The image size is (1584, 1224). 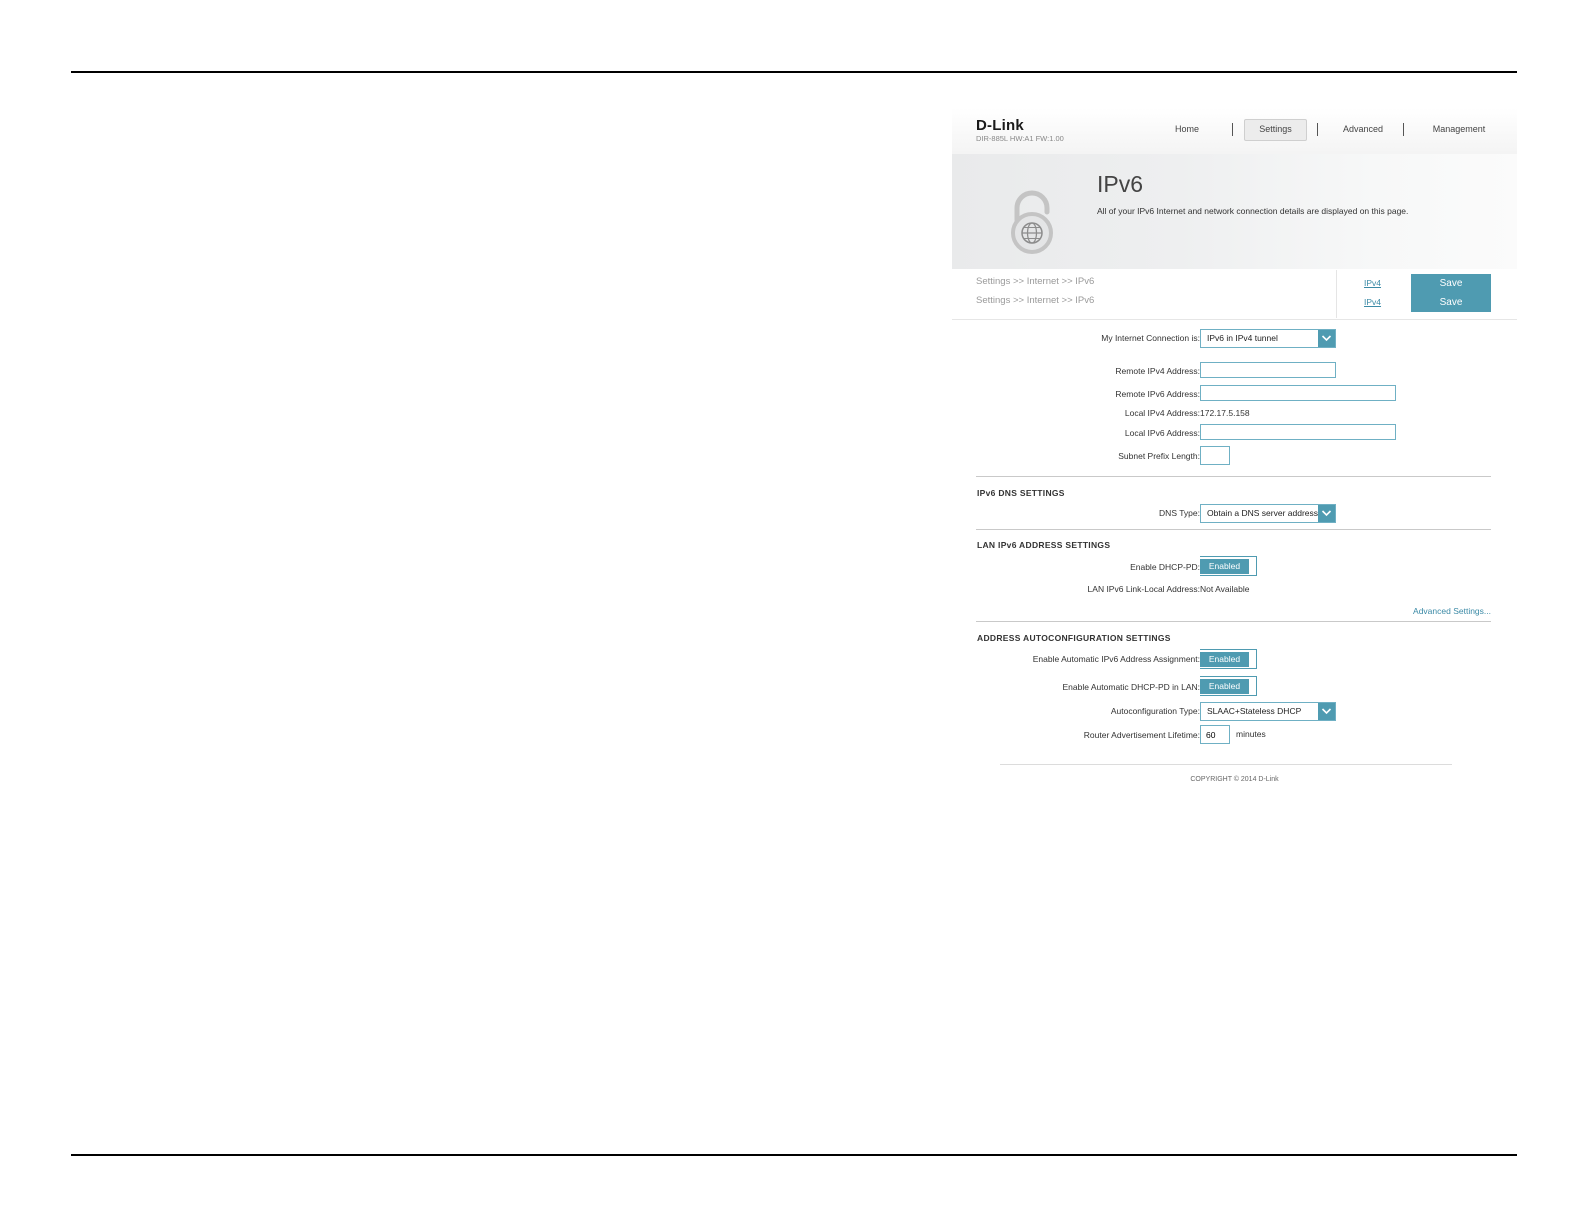 I want to click on local-ipv6-input, so click(x=1298, y=432).